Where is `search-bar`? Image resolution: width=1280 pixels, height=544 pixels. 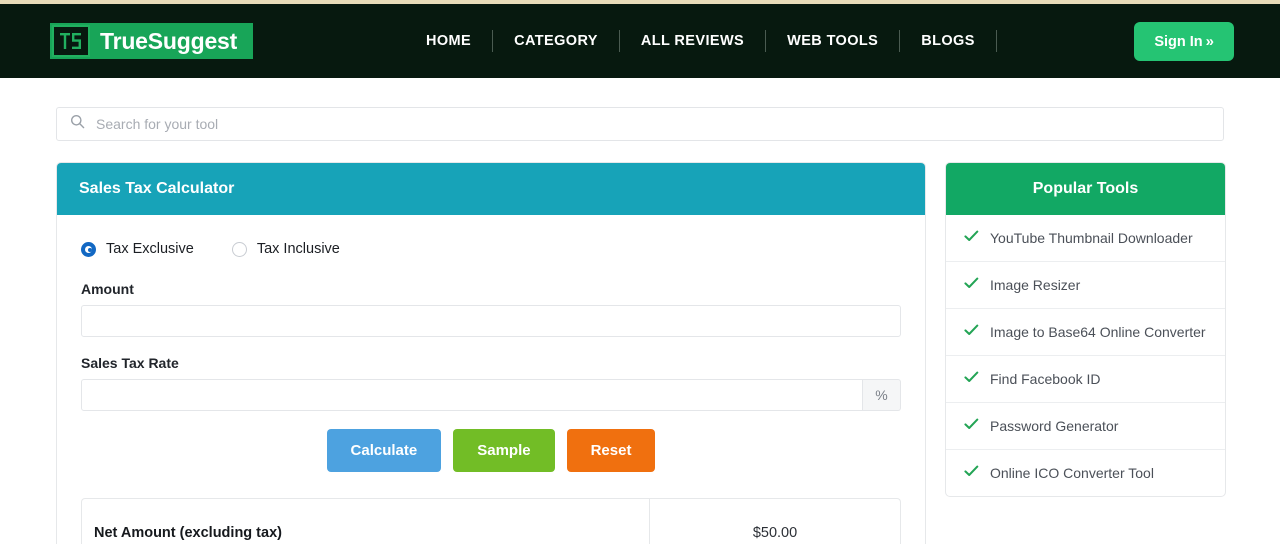
search-bar is located at coordinates (640, 124).